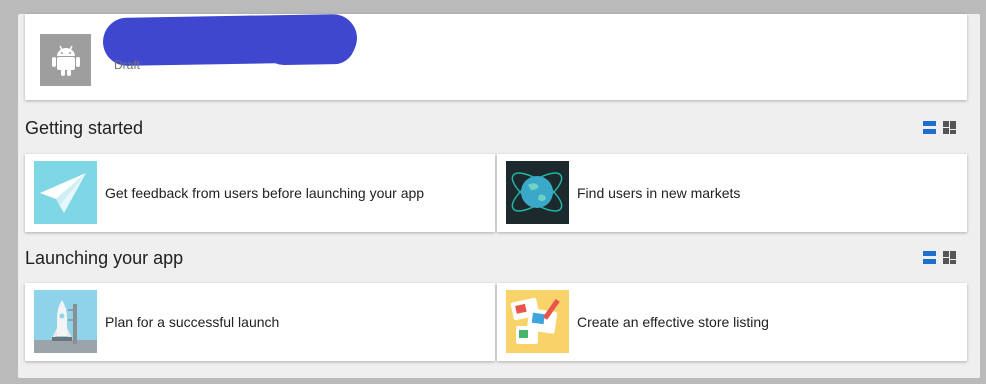 Image resolution: width=986 pixels, height=384 pixels. What do you see at coordinates (127, 65) in the screenshot?
I see `app-status: Draft` at bounding box center [127, 65].